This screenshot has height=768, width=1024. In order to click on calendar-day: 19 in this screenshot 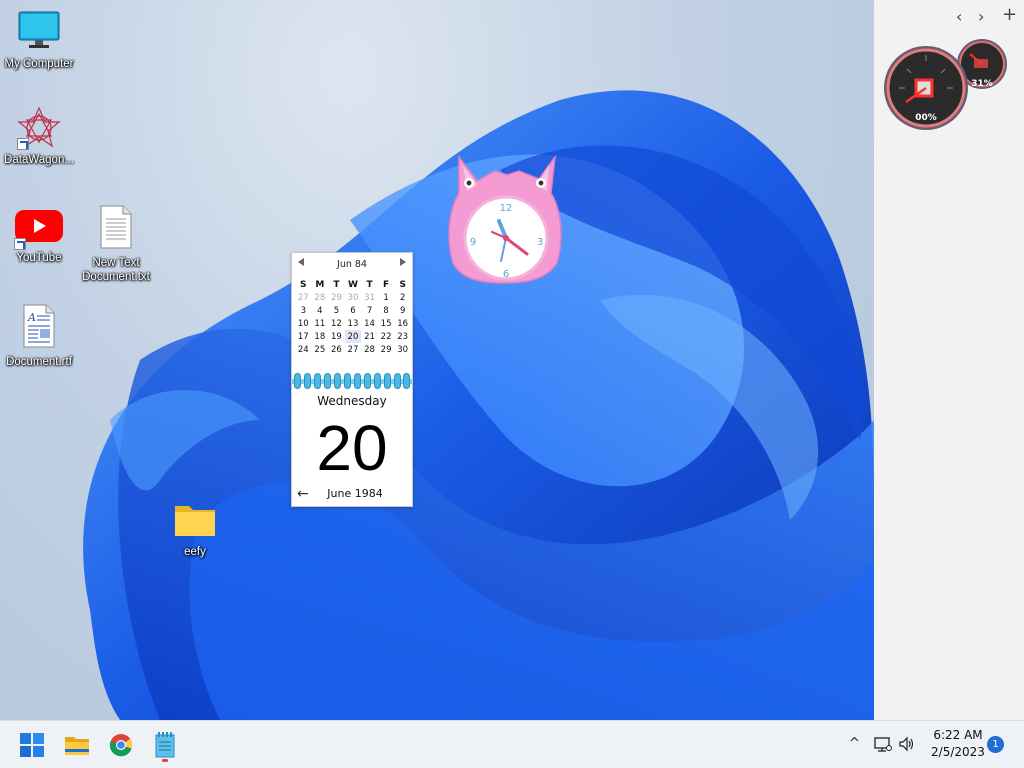, I will do `click(336, 336)`.